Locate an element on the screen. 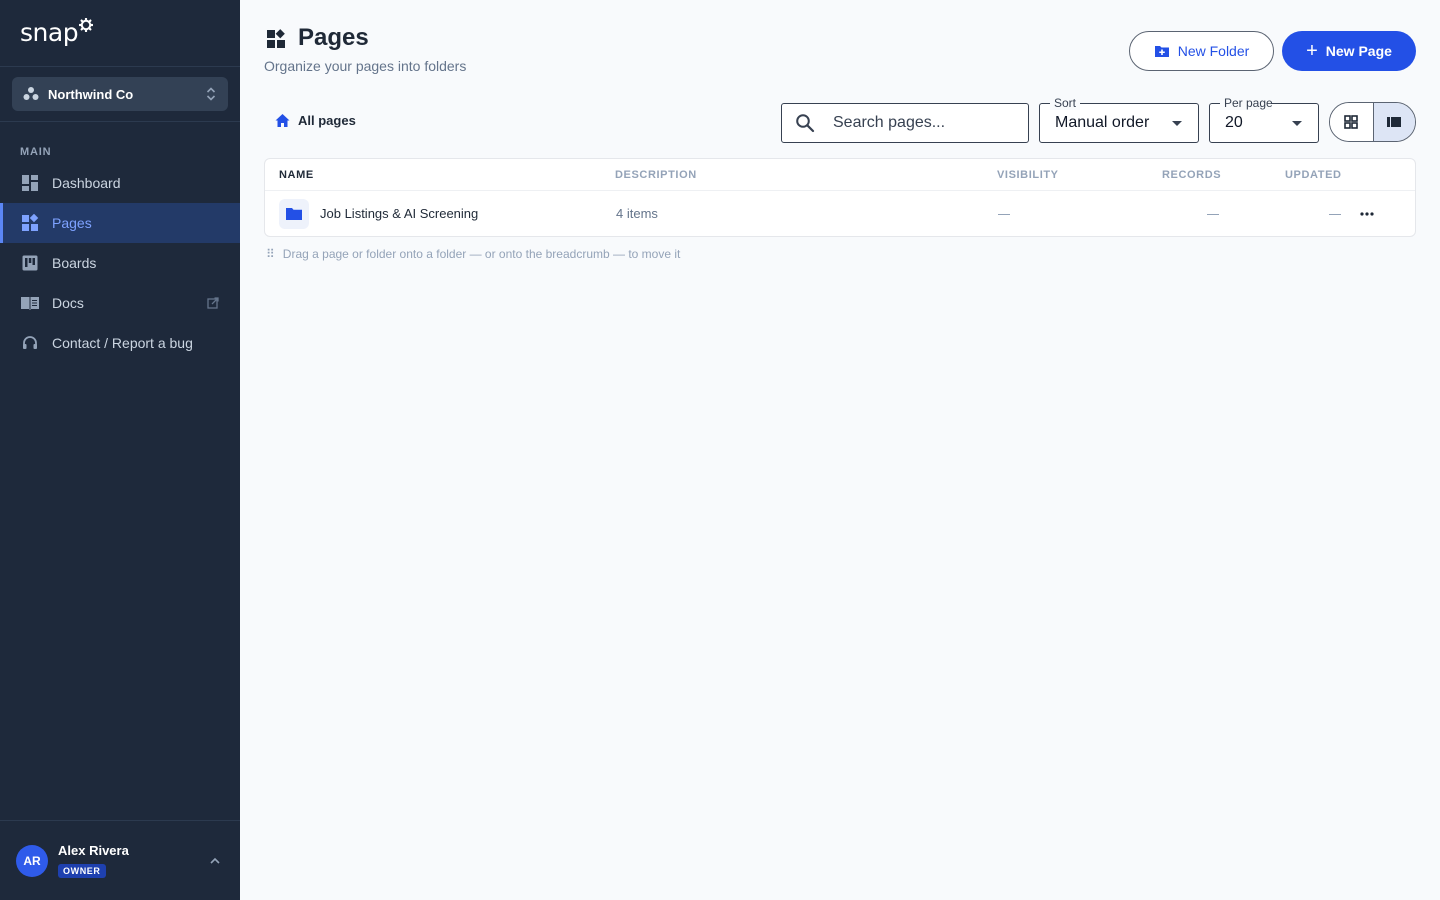 The width and height of the screenshot is (1440, 900). logo-text: snap is located at coordinates (49, 32).